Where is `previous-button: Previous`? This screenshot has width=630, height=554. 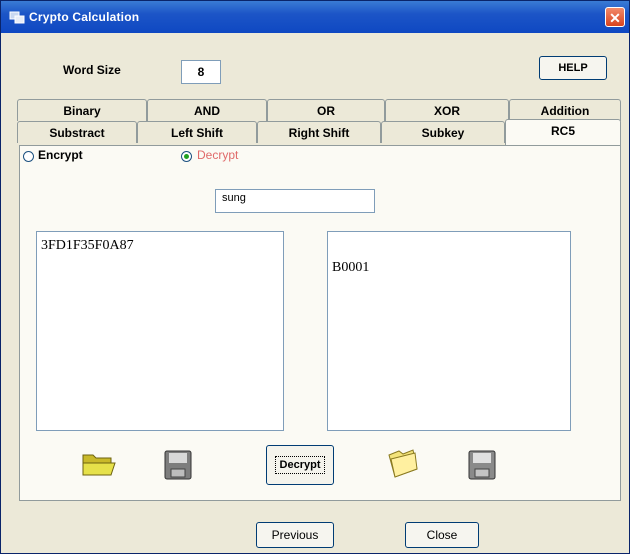
previous-button: Previous is located at coordinates (295, 535).